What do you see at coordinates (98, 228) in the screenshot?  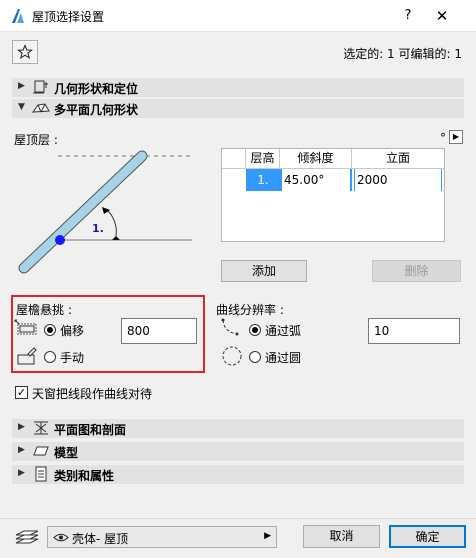 I see `diagram-level-label: 1.` at bounding box center [98, 228].